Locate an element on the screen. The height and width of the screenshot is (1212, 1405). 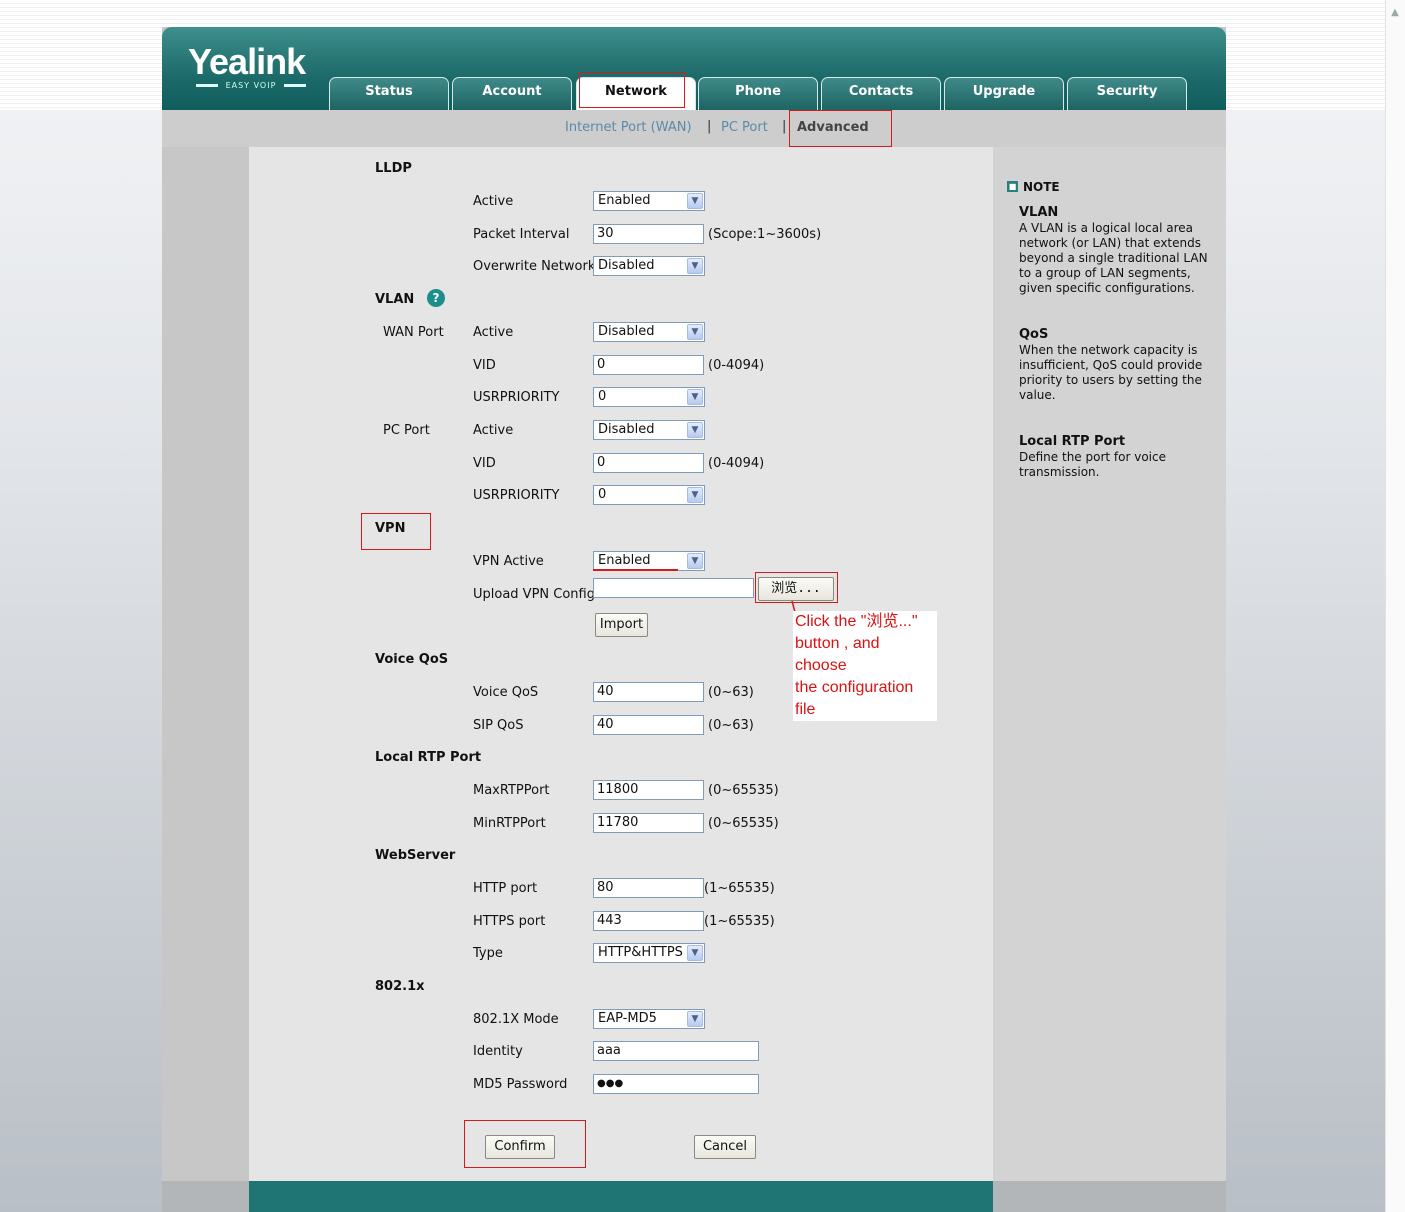
subnav-internet-port: Internet Port (WAN) is located at coordinates (628, 127).